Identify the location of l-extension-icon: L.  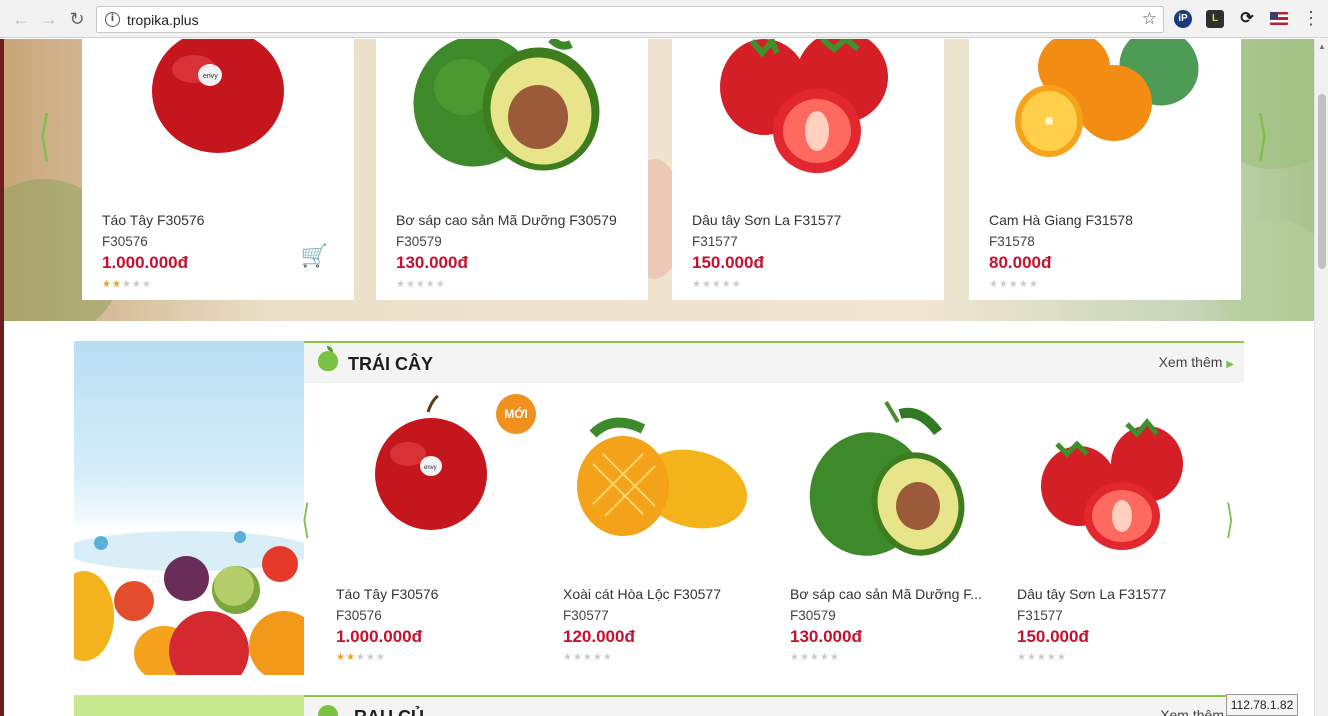
(1215, 19).